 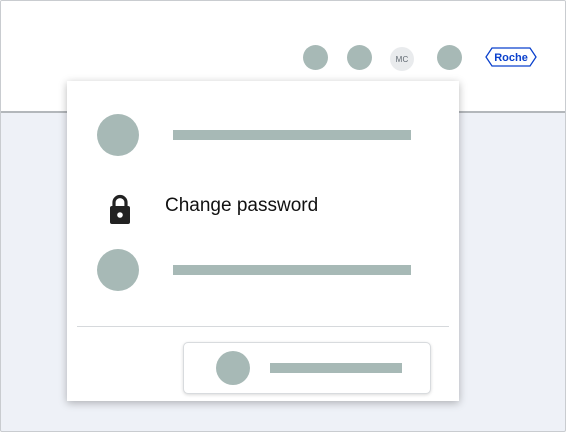 What do you see at coordinates (263, 326) in the screenshot?
I see `menu-divider` at bounding box center [263, 326].